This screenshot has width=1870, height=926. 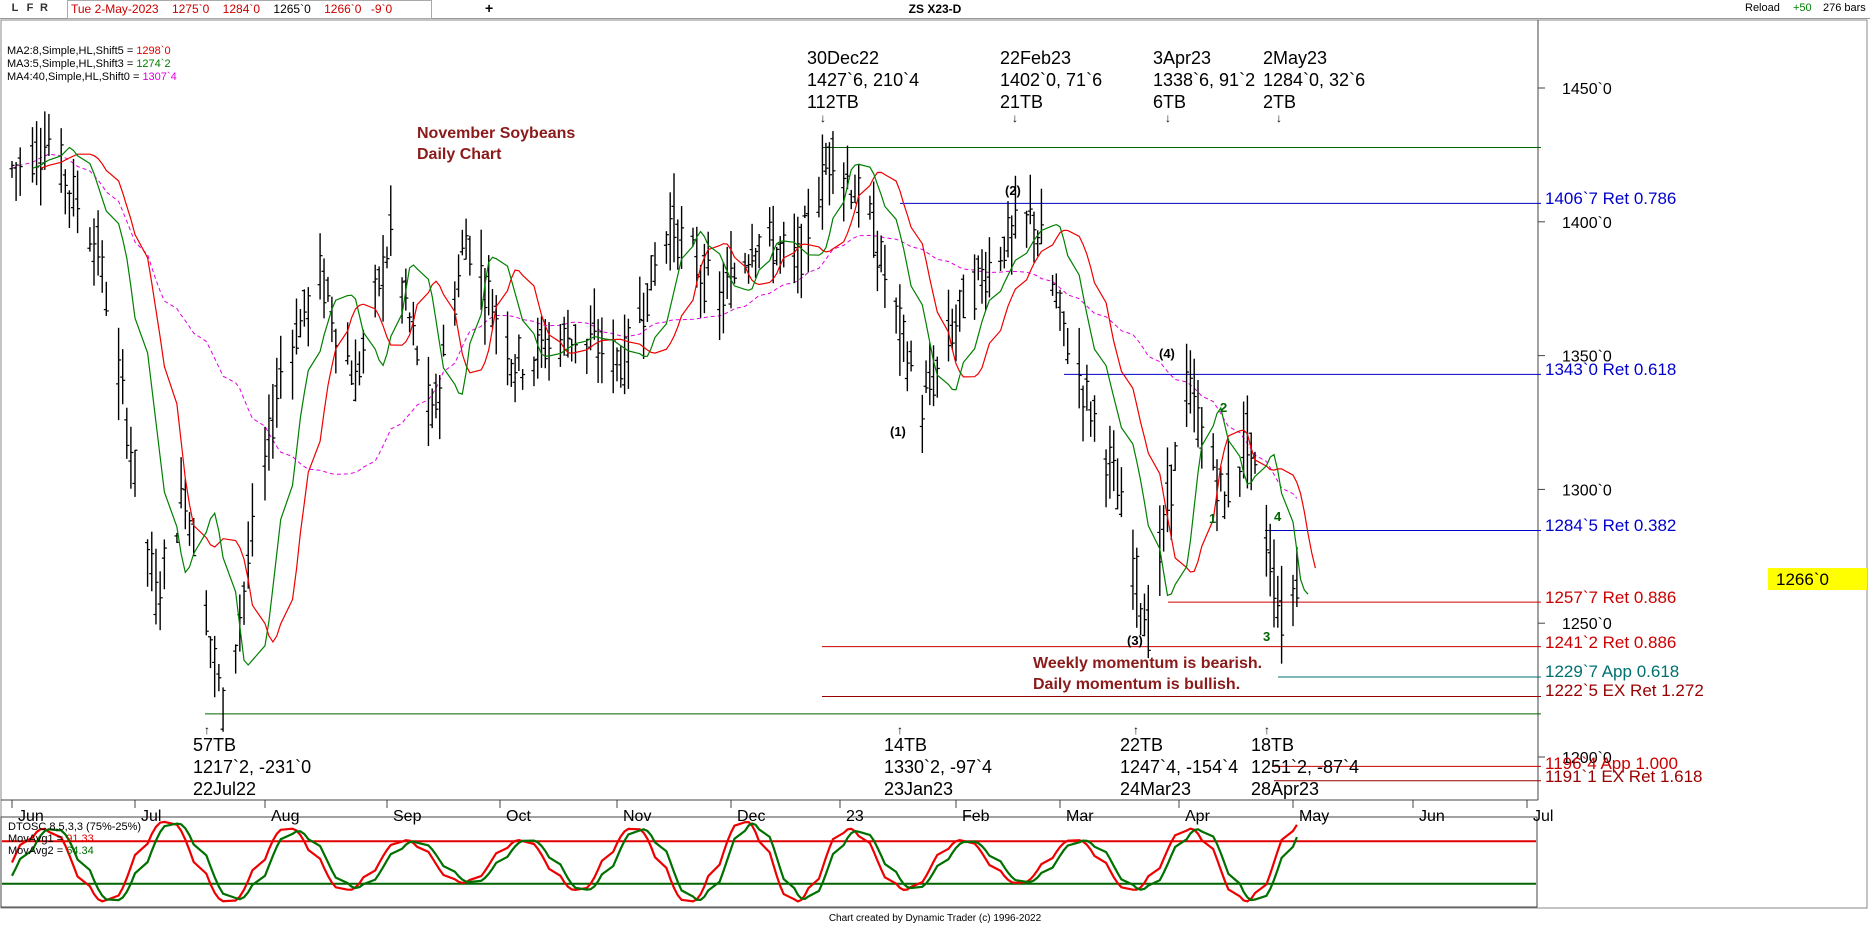 I want to click on top-annotation-line: 21TB, so click(x=1021, y=102).